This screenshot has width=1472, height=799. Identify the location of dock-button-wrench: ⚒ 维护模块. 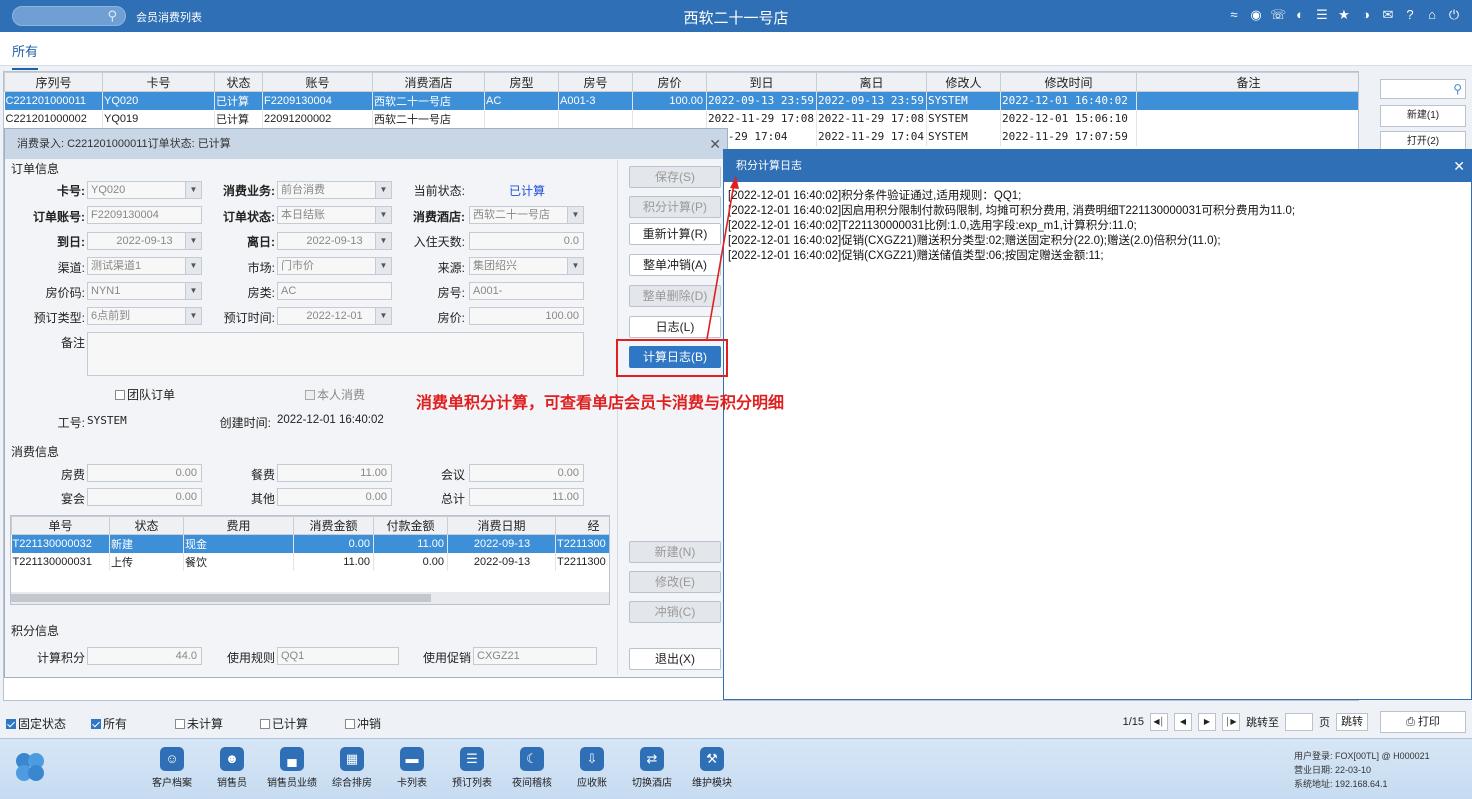
(712, 768).